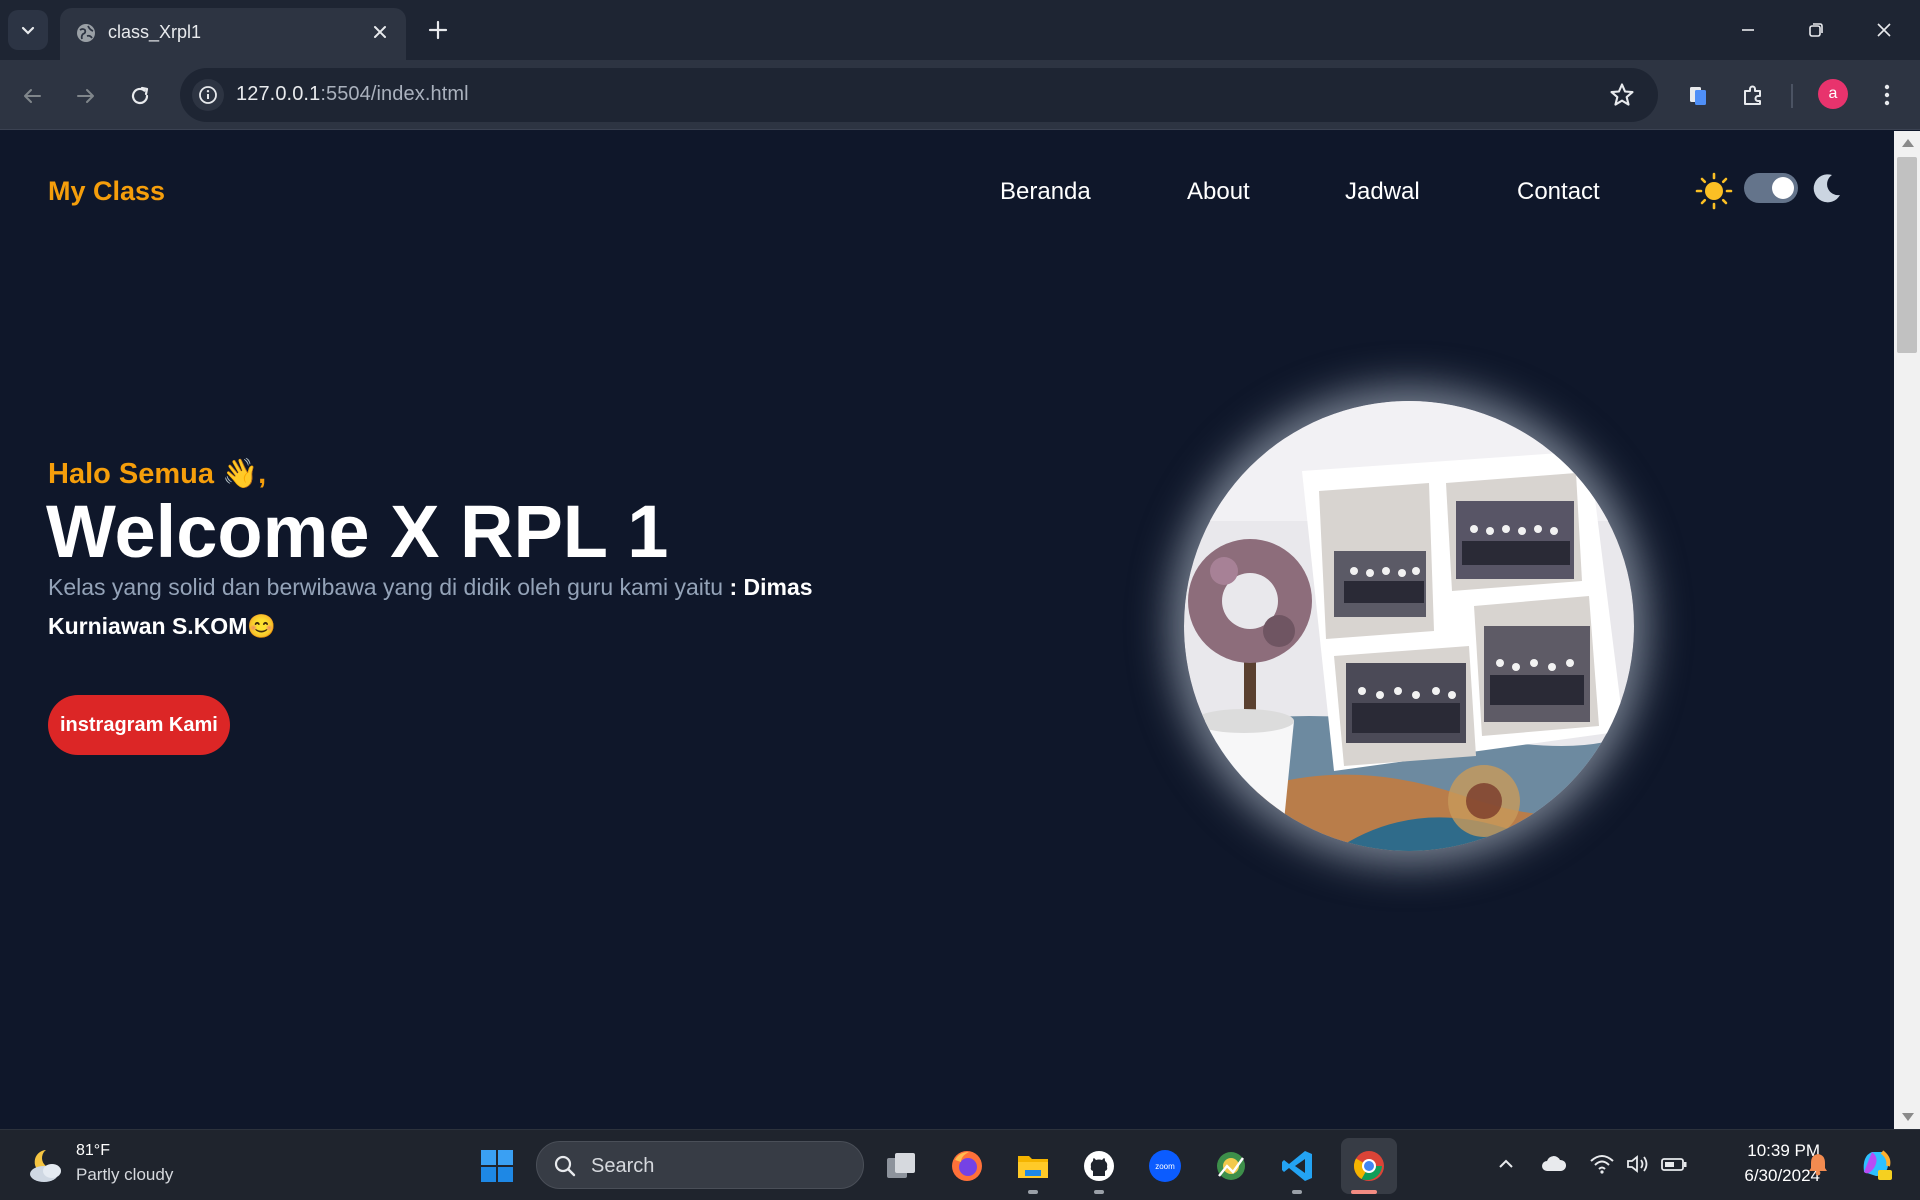 The width and height of the screenshot is (1920, 1200). I want to click on url-path: :5504/index.html, so click(394, 94).